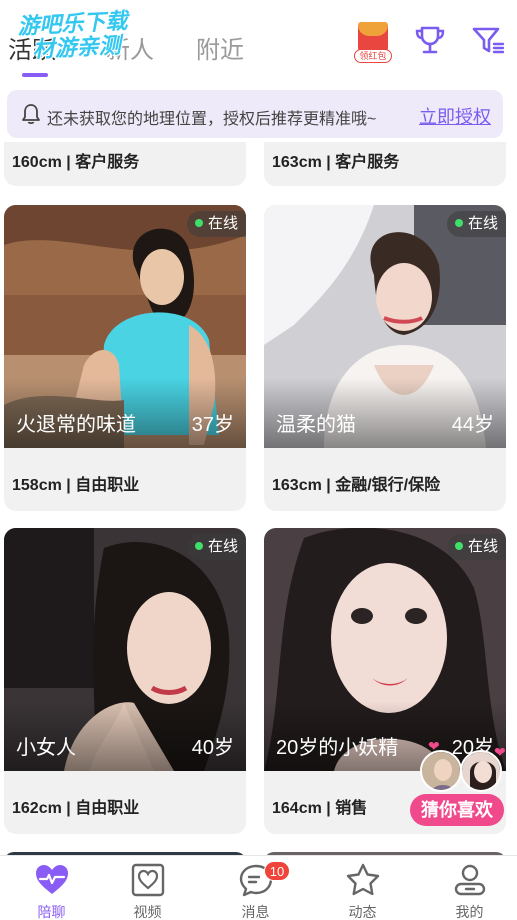 The width and height of the screenshot is (517, 920). I want to click on avatar, so click(441, 771).